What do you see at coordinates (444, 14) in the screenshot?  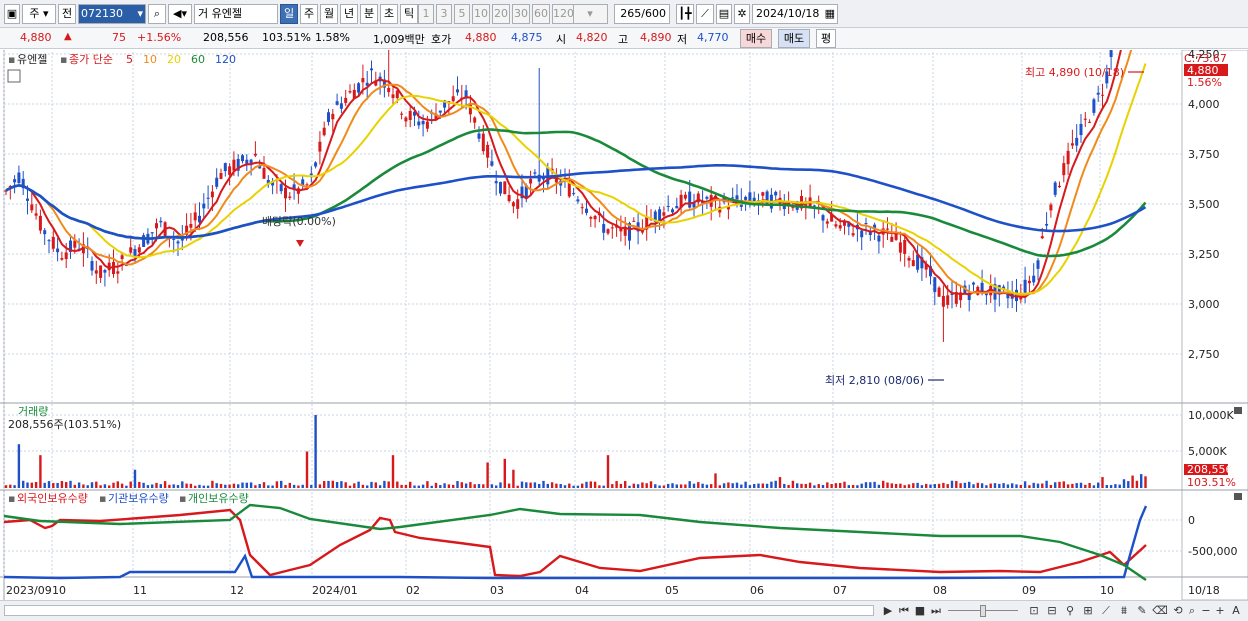 I see `minute-tab-3: 3` at bounding box center [444, 14].